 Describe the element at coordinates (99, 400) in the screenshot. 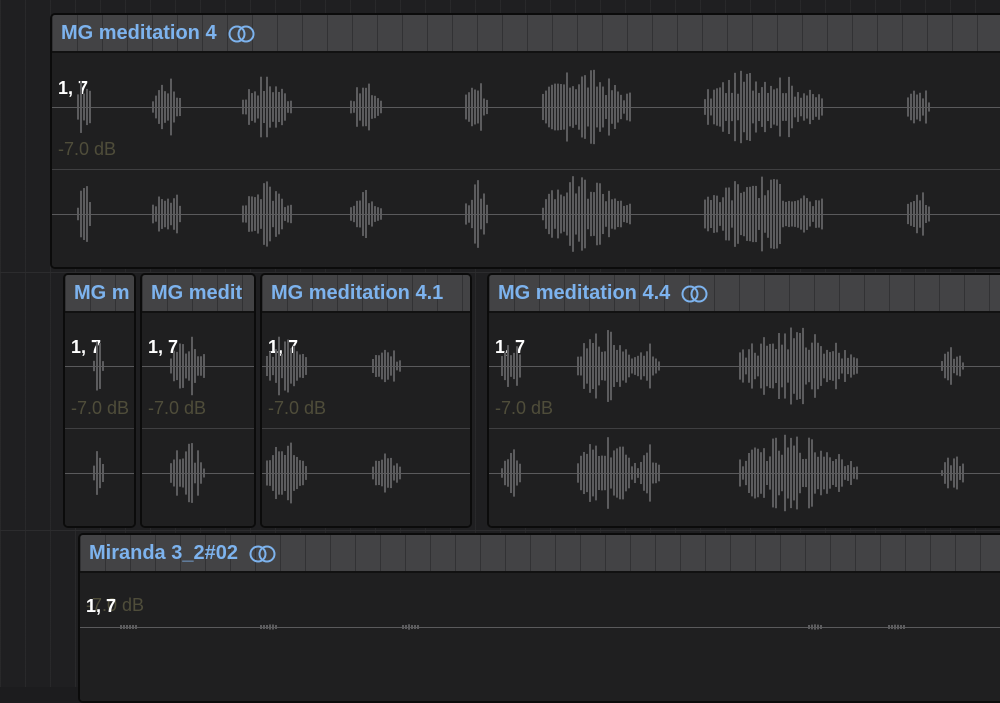

I see `audio-region: MG m 1, 7 -7.0 dB` at that location.